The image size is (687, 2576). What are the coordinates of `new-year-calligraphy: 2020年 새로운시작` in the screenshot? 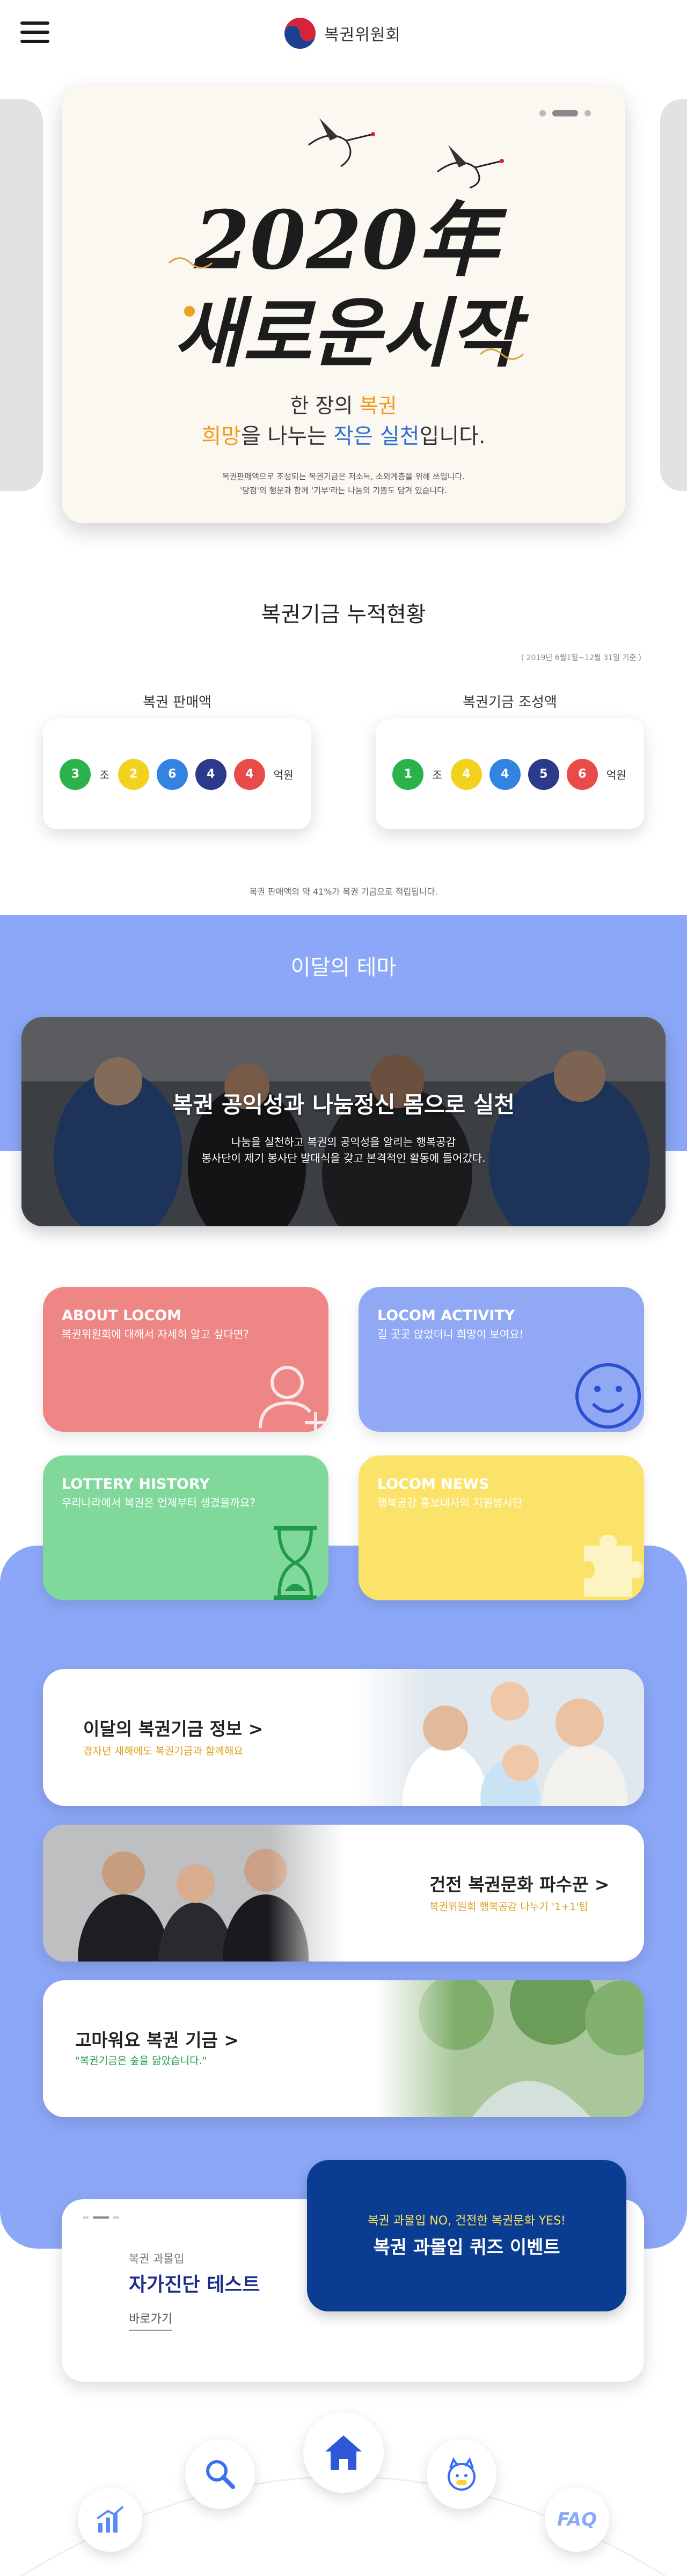 It's located at (348, 285).